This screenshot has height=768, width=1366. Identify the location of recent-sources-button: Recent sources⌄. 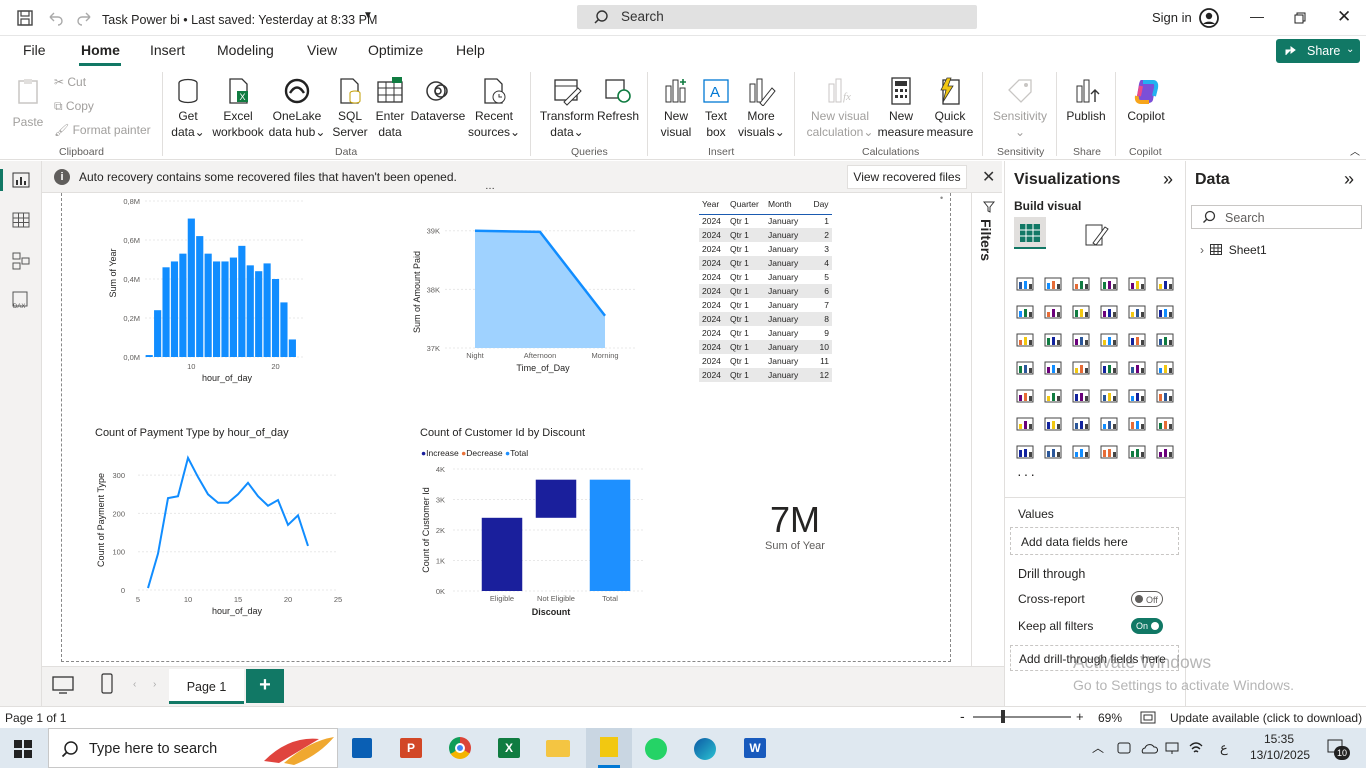
(494, 108).